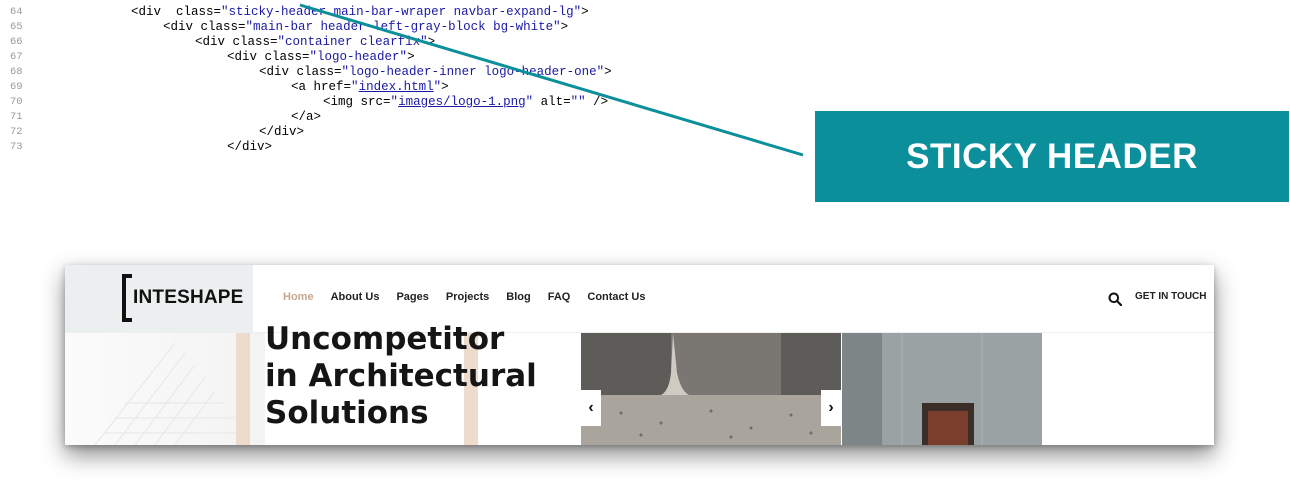 This screenshot has width=1290, height=482. Describe the element at coordinates (597, 102) in the screenshot. I see `code-token: />` at that location.